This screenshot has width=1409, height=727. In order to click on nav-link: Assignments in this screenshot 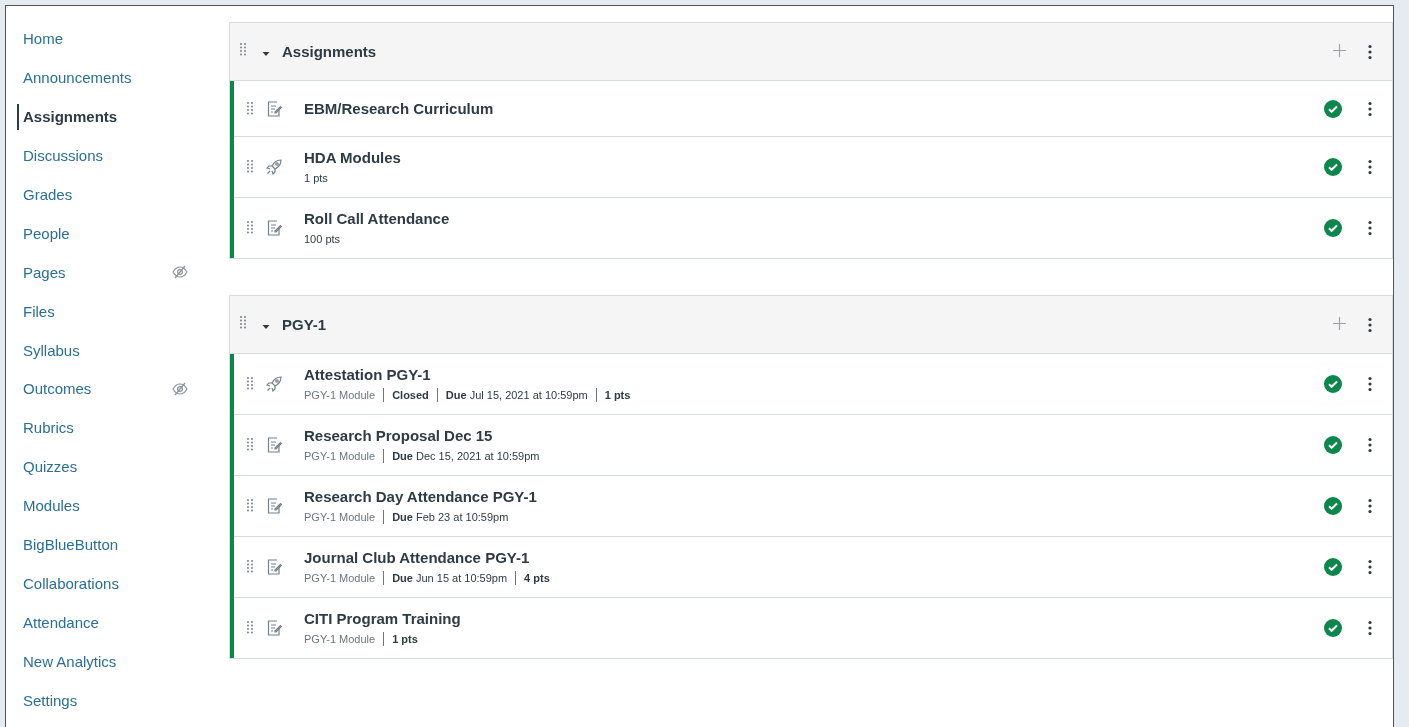, I will do `click(69, 117)`.